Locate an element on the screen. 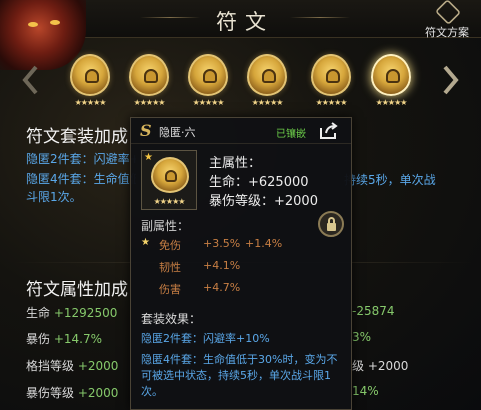  attr-row-right: 级 +2000 is located at coordinates (380, 365).